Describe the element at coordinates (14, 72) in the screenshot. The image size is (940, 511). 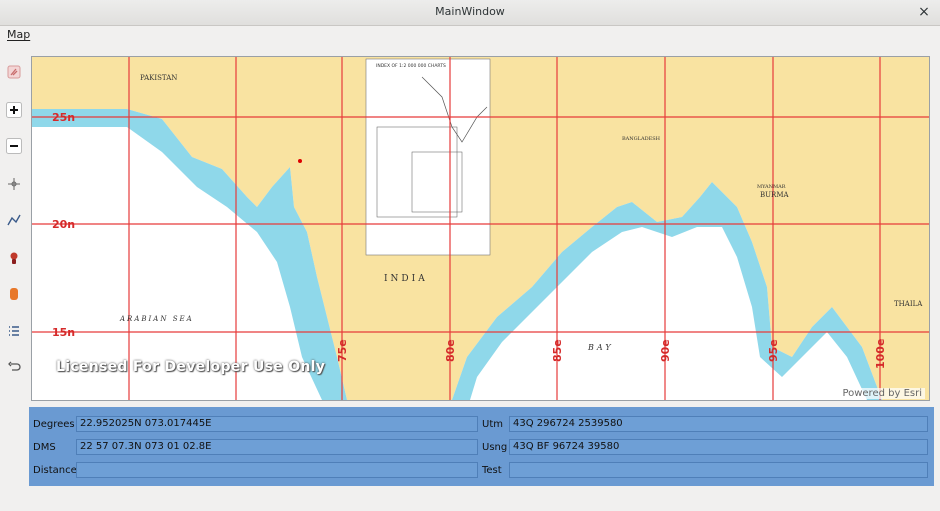
I see `eraser-icon` at that location.